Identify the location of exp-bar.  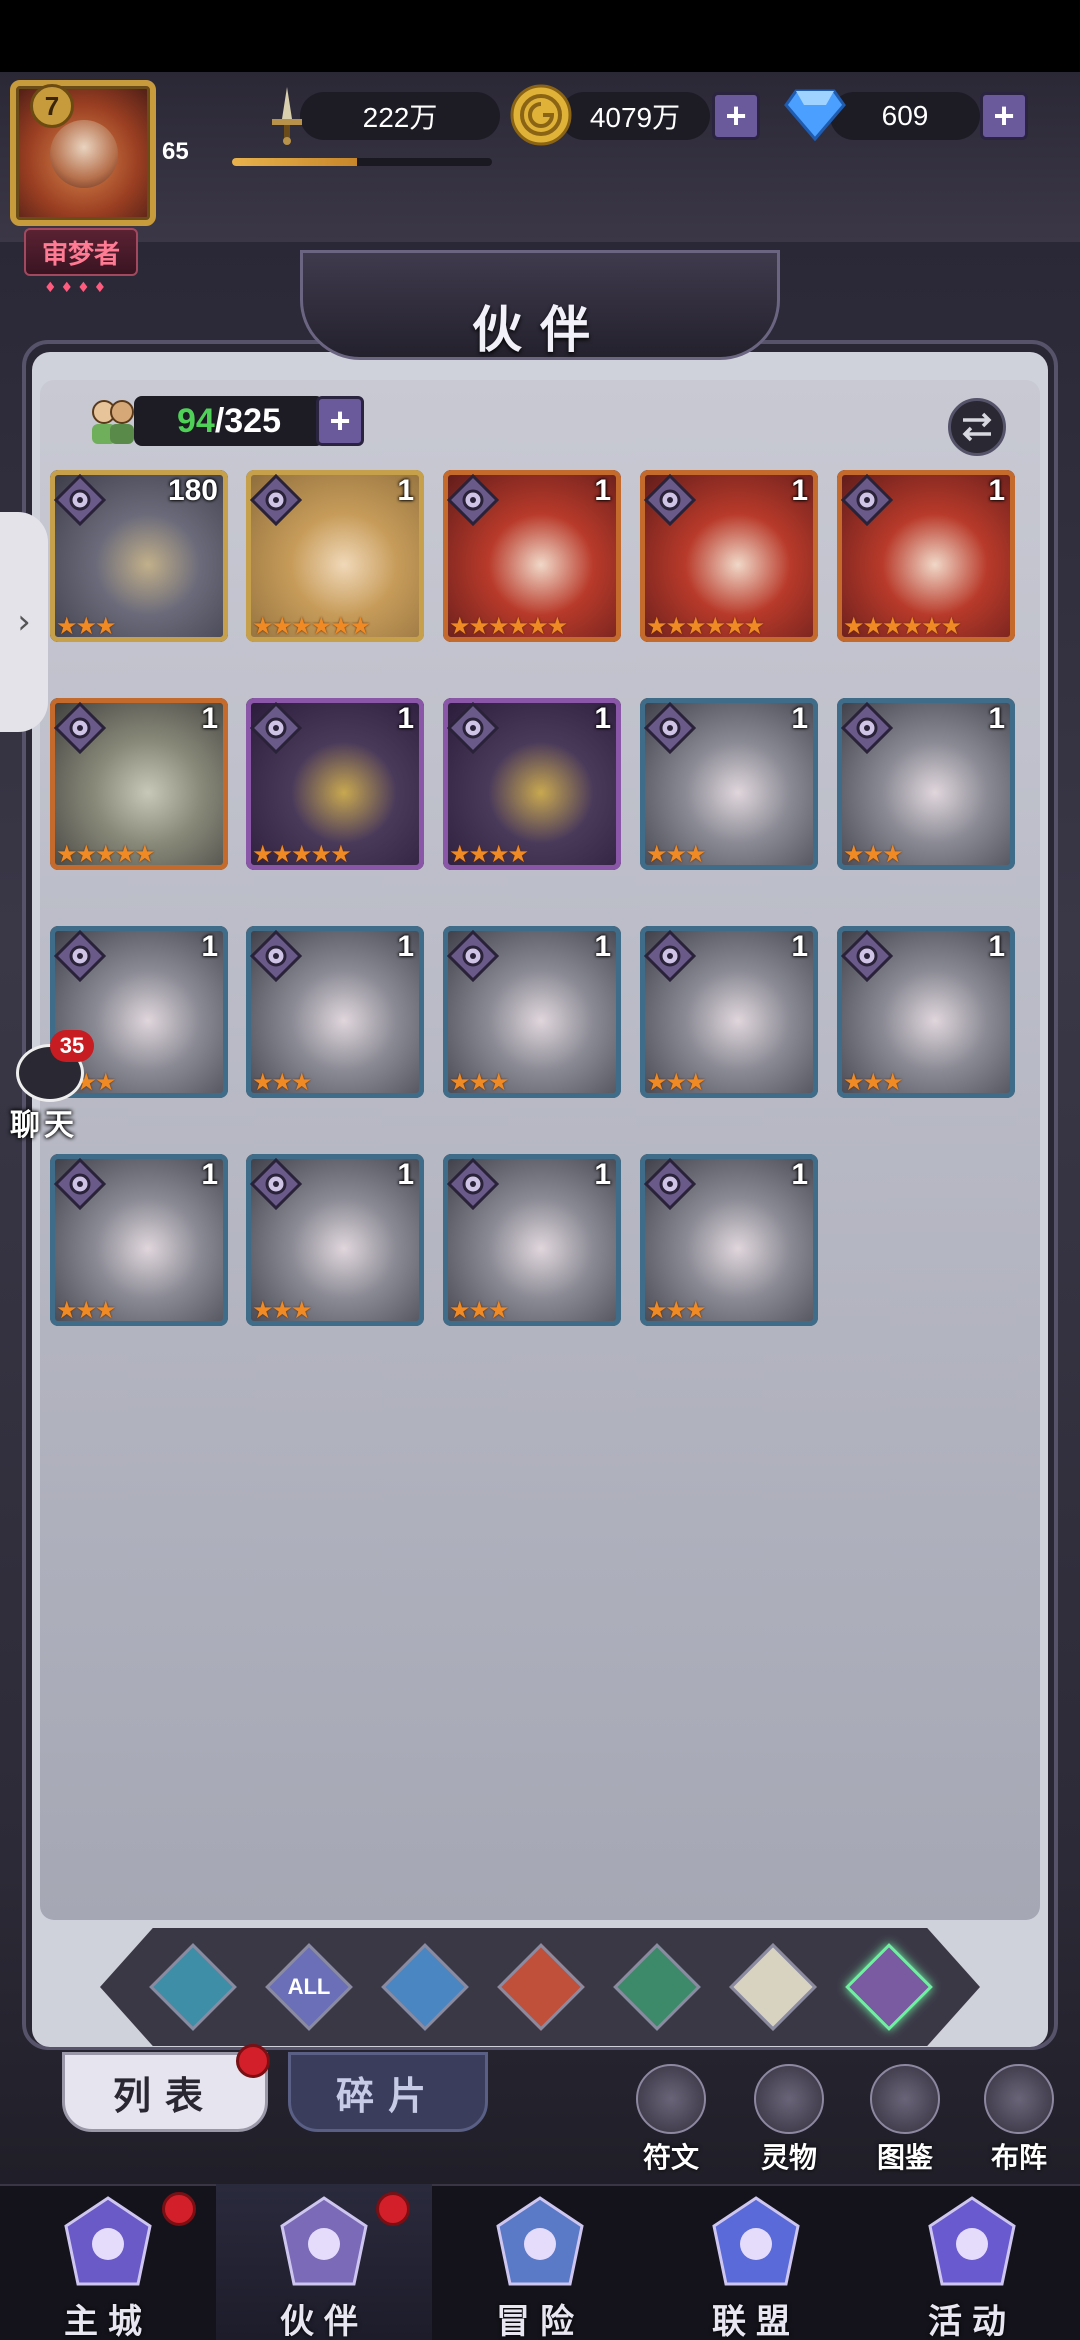
(362, 162).